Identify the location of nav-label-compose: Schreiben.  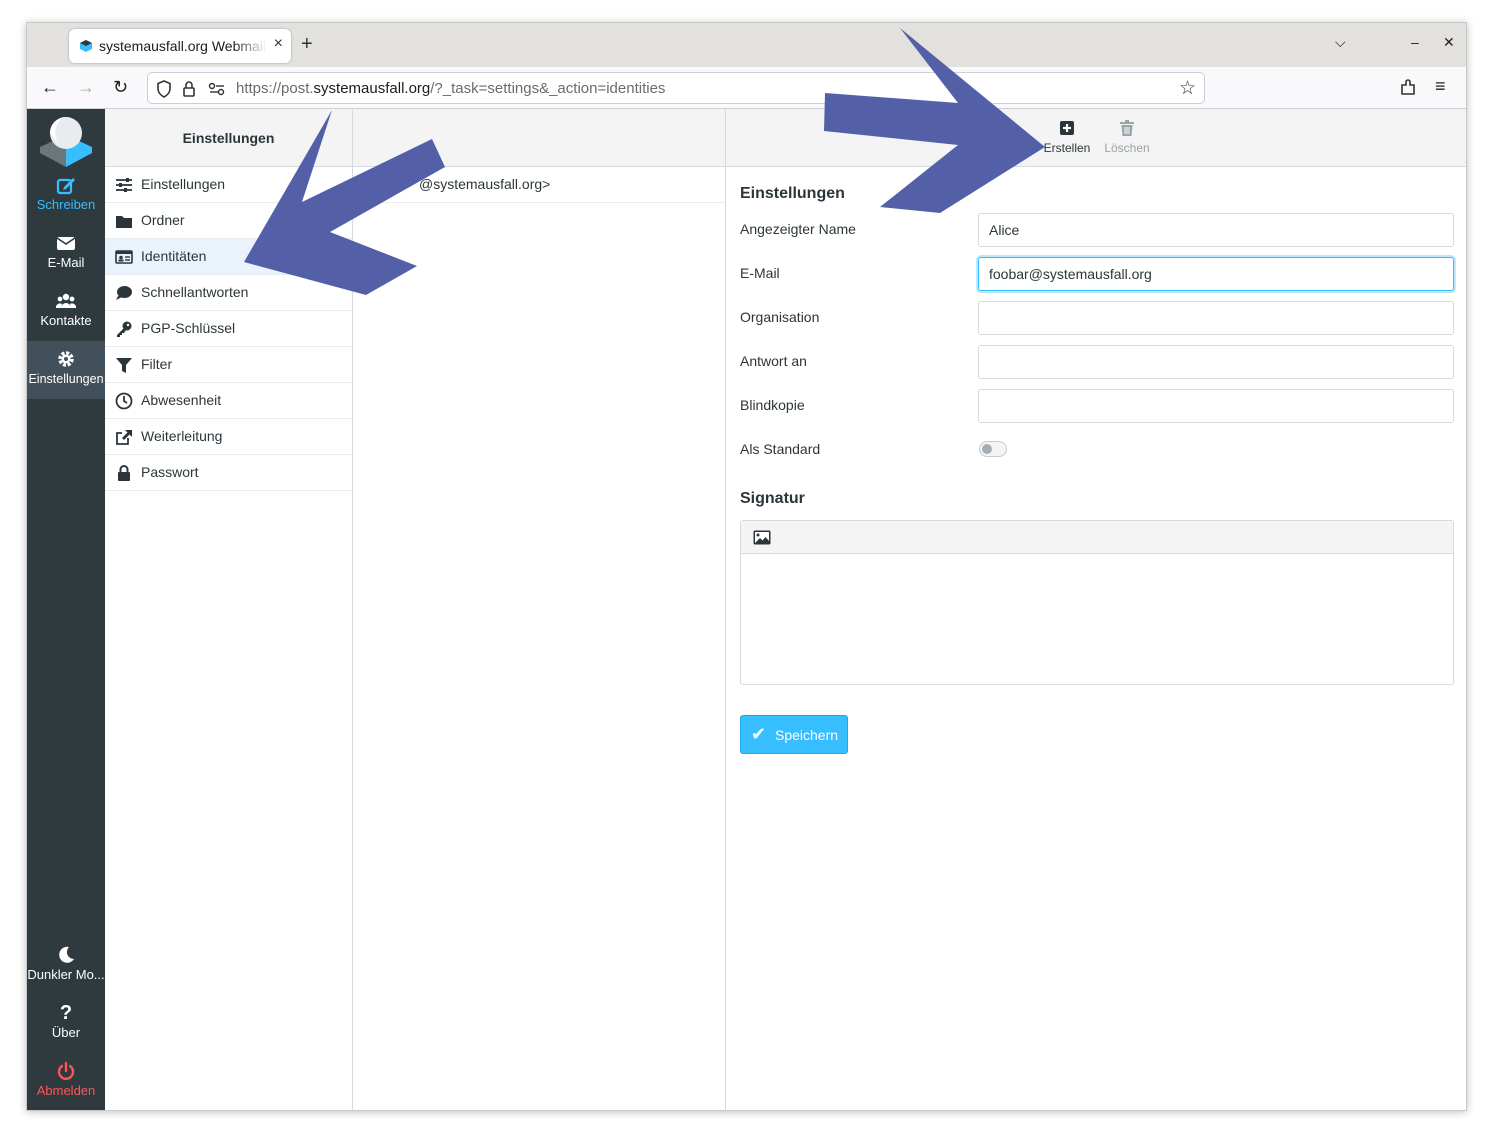
(66, 204).